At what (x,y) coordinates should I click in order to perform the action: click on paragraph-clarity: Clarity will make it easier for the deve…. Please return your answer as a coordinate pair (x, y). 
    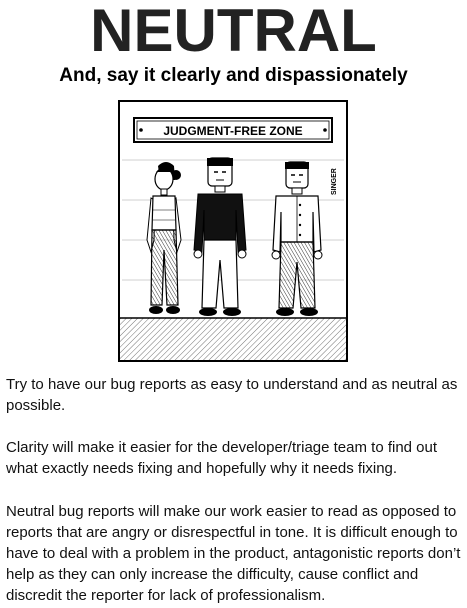
    Looking at the image, I should click on (222, 458).